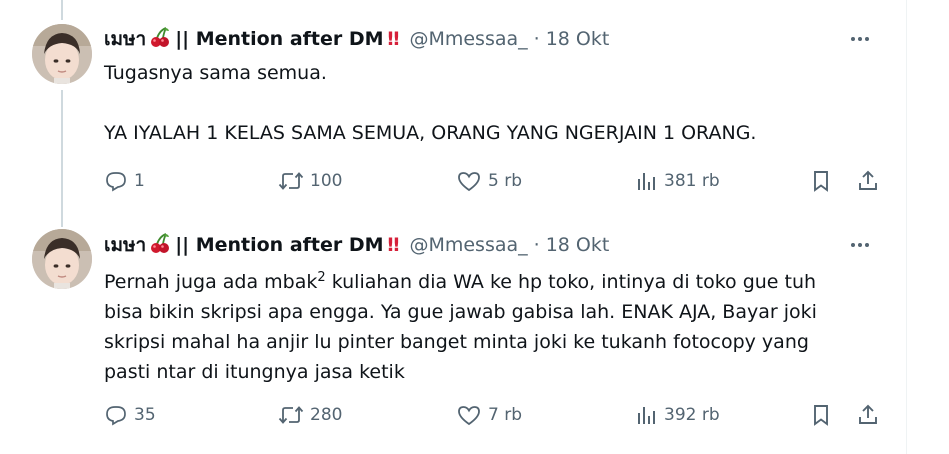 Image resolution: width=949 pixels, height=454 pixels. What do you see at coordinates (505, 181) in the screenshot?
I see `like-count: 5 rb` at bounding box center [505, 181].